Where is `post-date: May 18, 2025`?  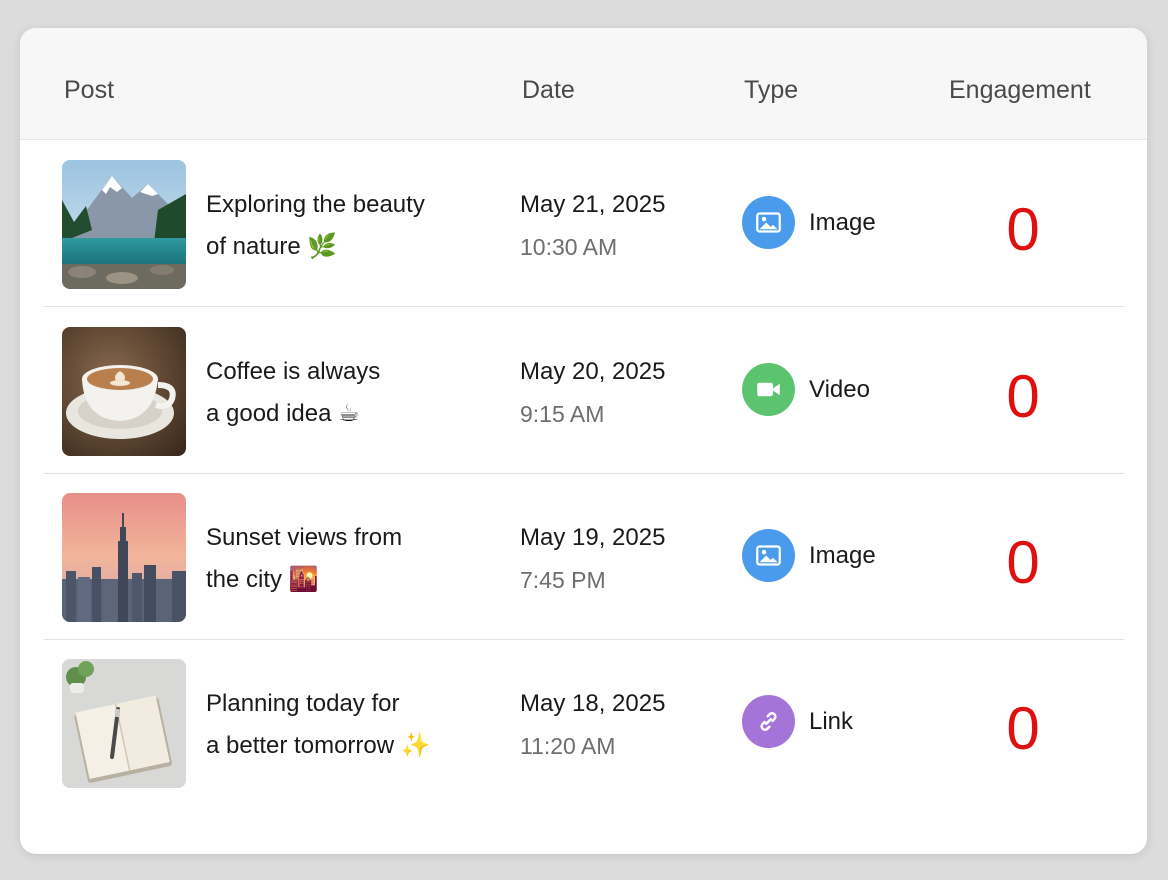 post-date: May 18, 2025 is located at coordinates (593, 703).